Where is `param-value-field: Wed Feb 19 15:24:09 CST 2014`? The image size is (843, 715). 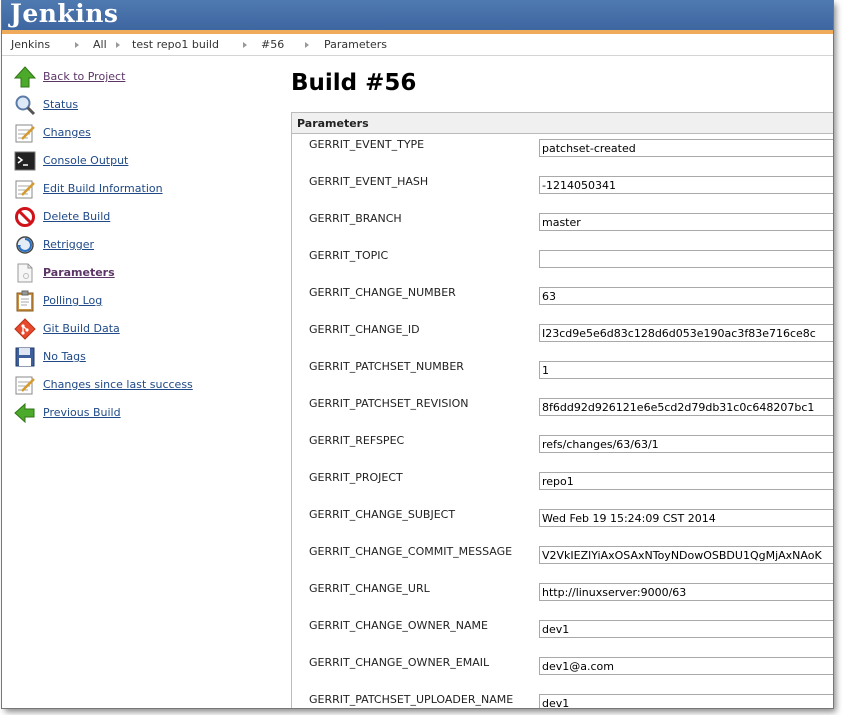 param-value-field: Wed Feb 19 15:24:09 CST 2014 is located at coordinates (686, 518).